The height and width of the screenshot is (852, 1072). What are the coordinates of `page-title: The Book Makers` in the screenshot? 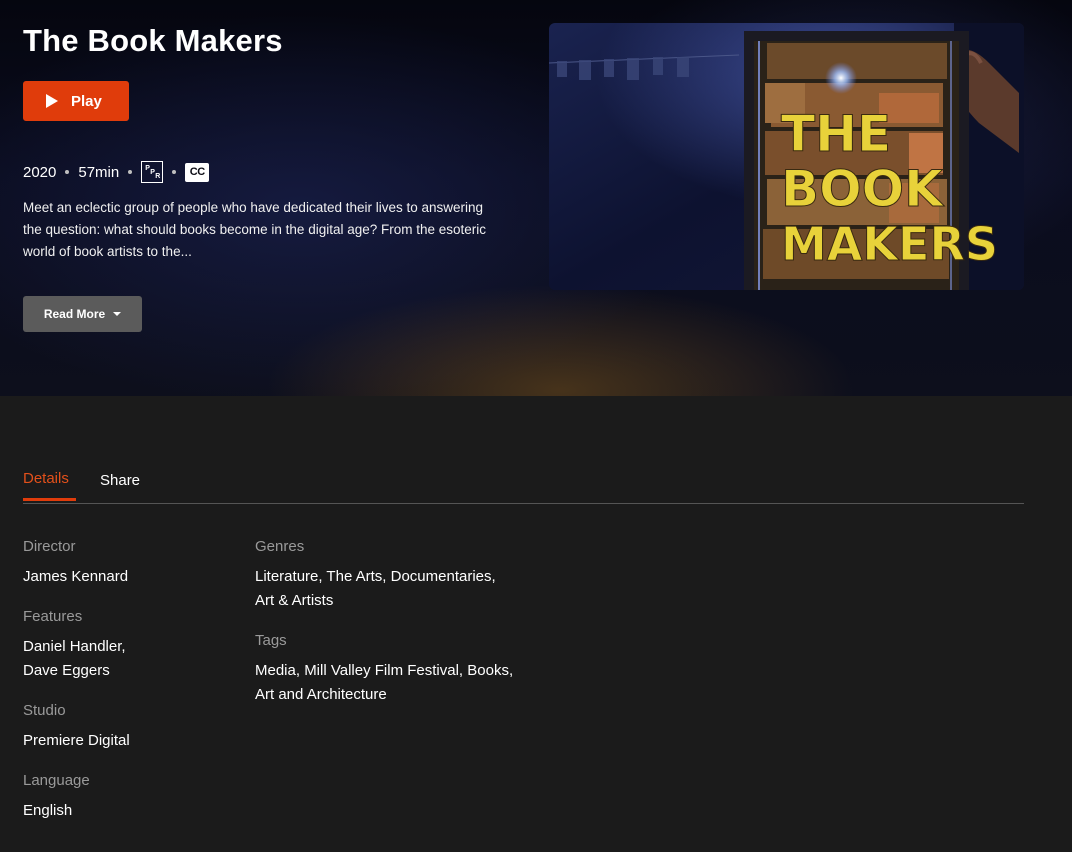 It's located at (153, 40).